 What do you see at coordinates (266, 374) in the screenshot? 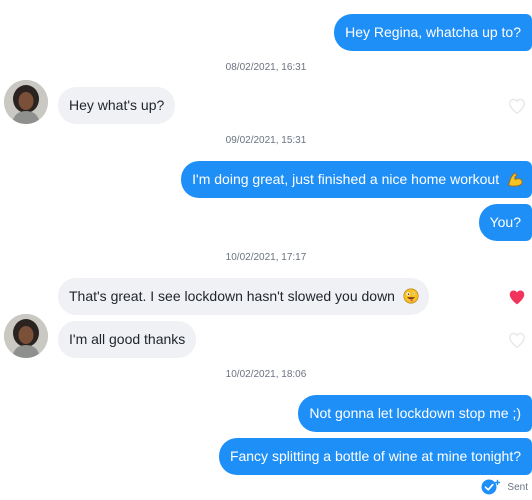
I see `timestamp: 10/02/2021, 18:06` at bounding box center [266, 374].